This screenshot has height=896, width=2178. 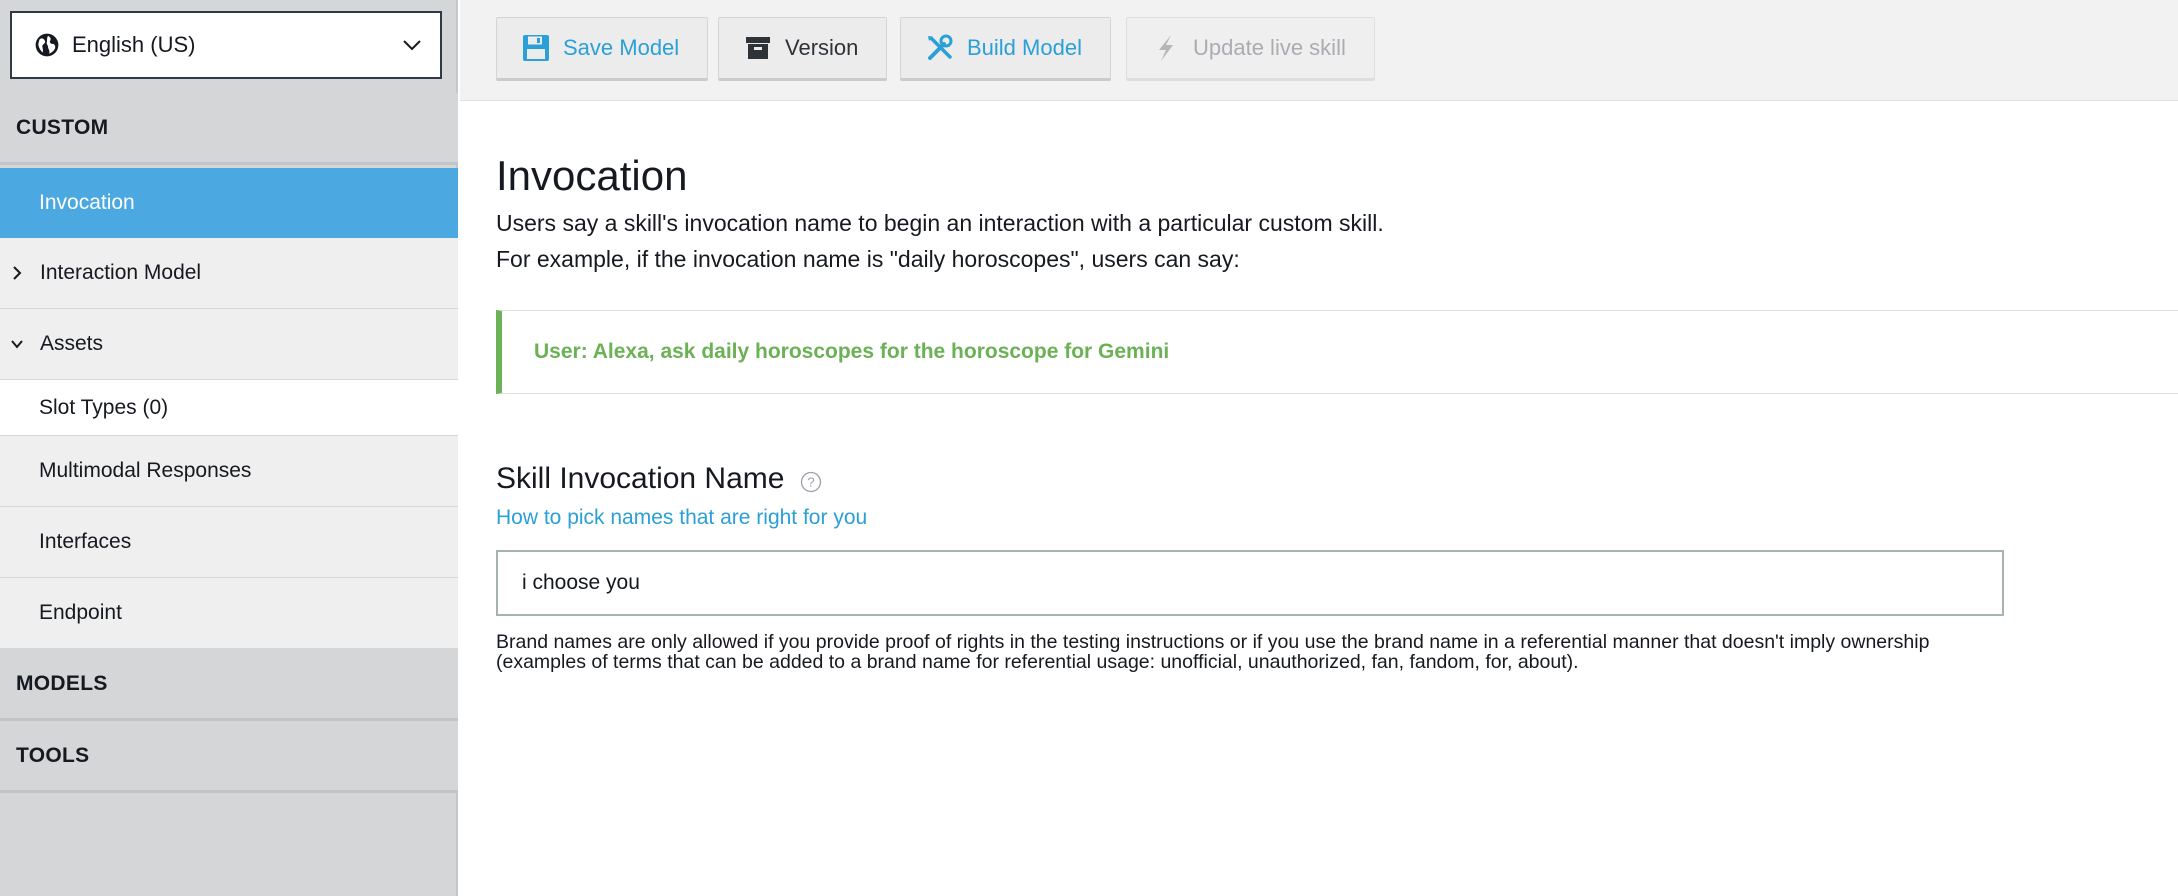 What do you see at coordinates (229, 542) in the screenshot?
I see `sidebar-item-interfaces: Interfaces` at bounding box center [229, 542].